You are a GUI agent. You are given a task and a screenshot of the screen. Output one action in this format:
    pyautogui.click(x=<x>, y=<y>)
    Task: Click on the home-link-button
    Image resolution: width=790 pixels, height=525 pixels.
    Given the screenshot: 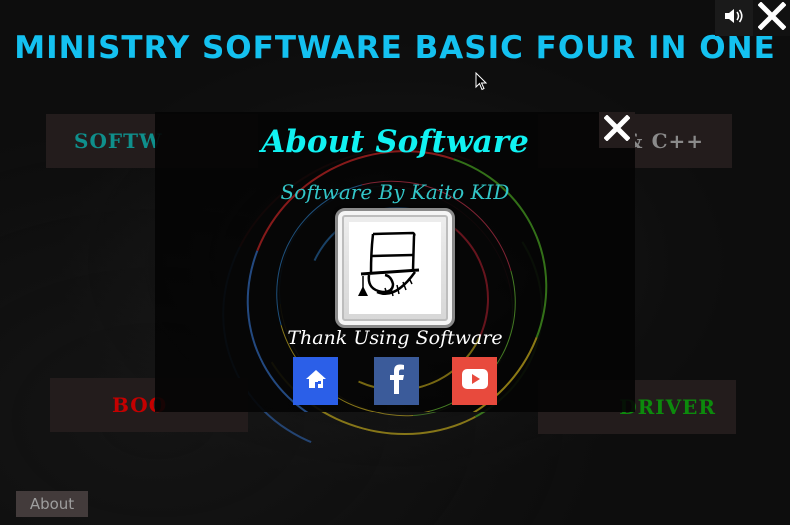 What is the action you would take?
    pyautogui.click(x=315, y=381)
    